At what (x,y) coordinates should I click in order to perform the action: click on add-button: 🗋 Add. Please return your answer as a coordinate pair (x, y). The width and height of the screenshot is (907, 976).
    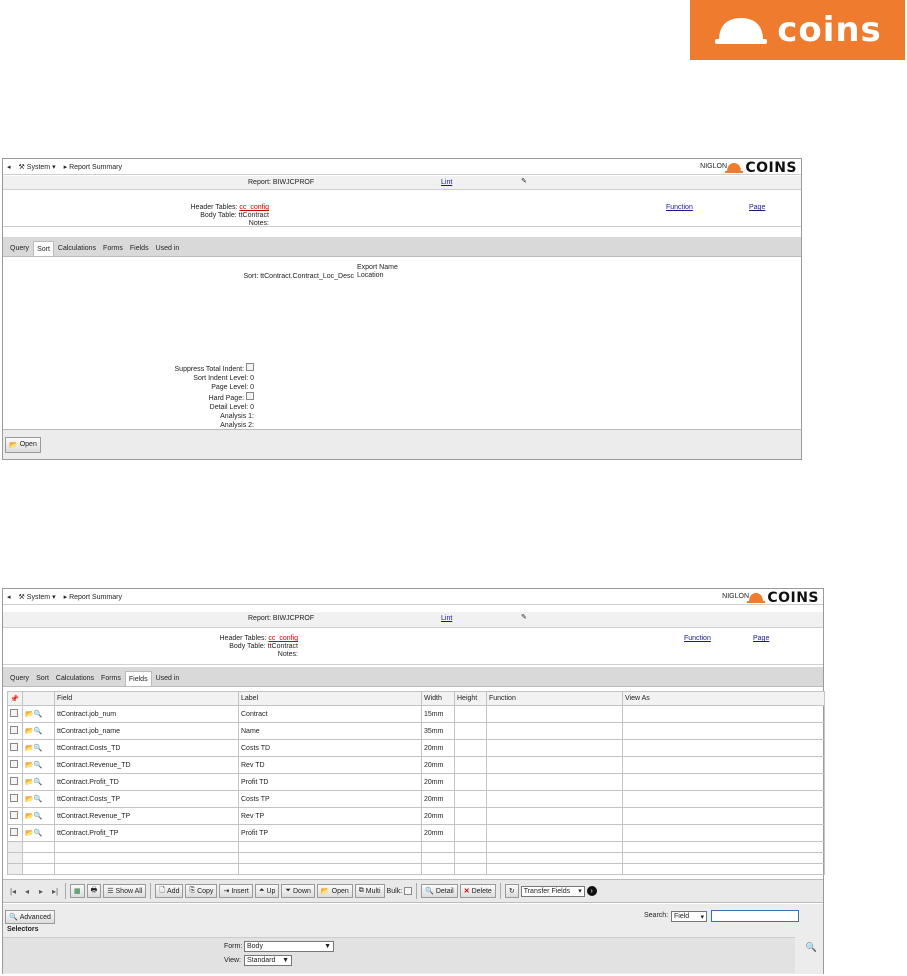
    Looking at the image, I should click on (169, 891).